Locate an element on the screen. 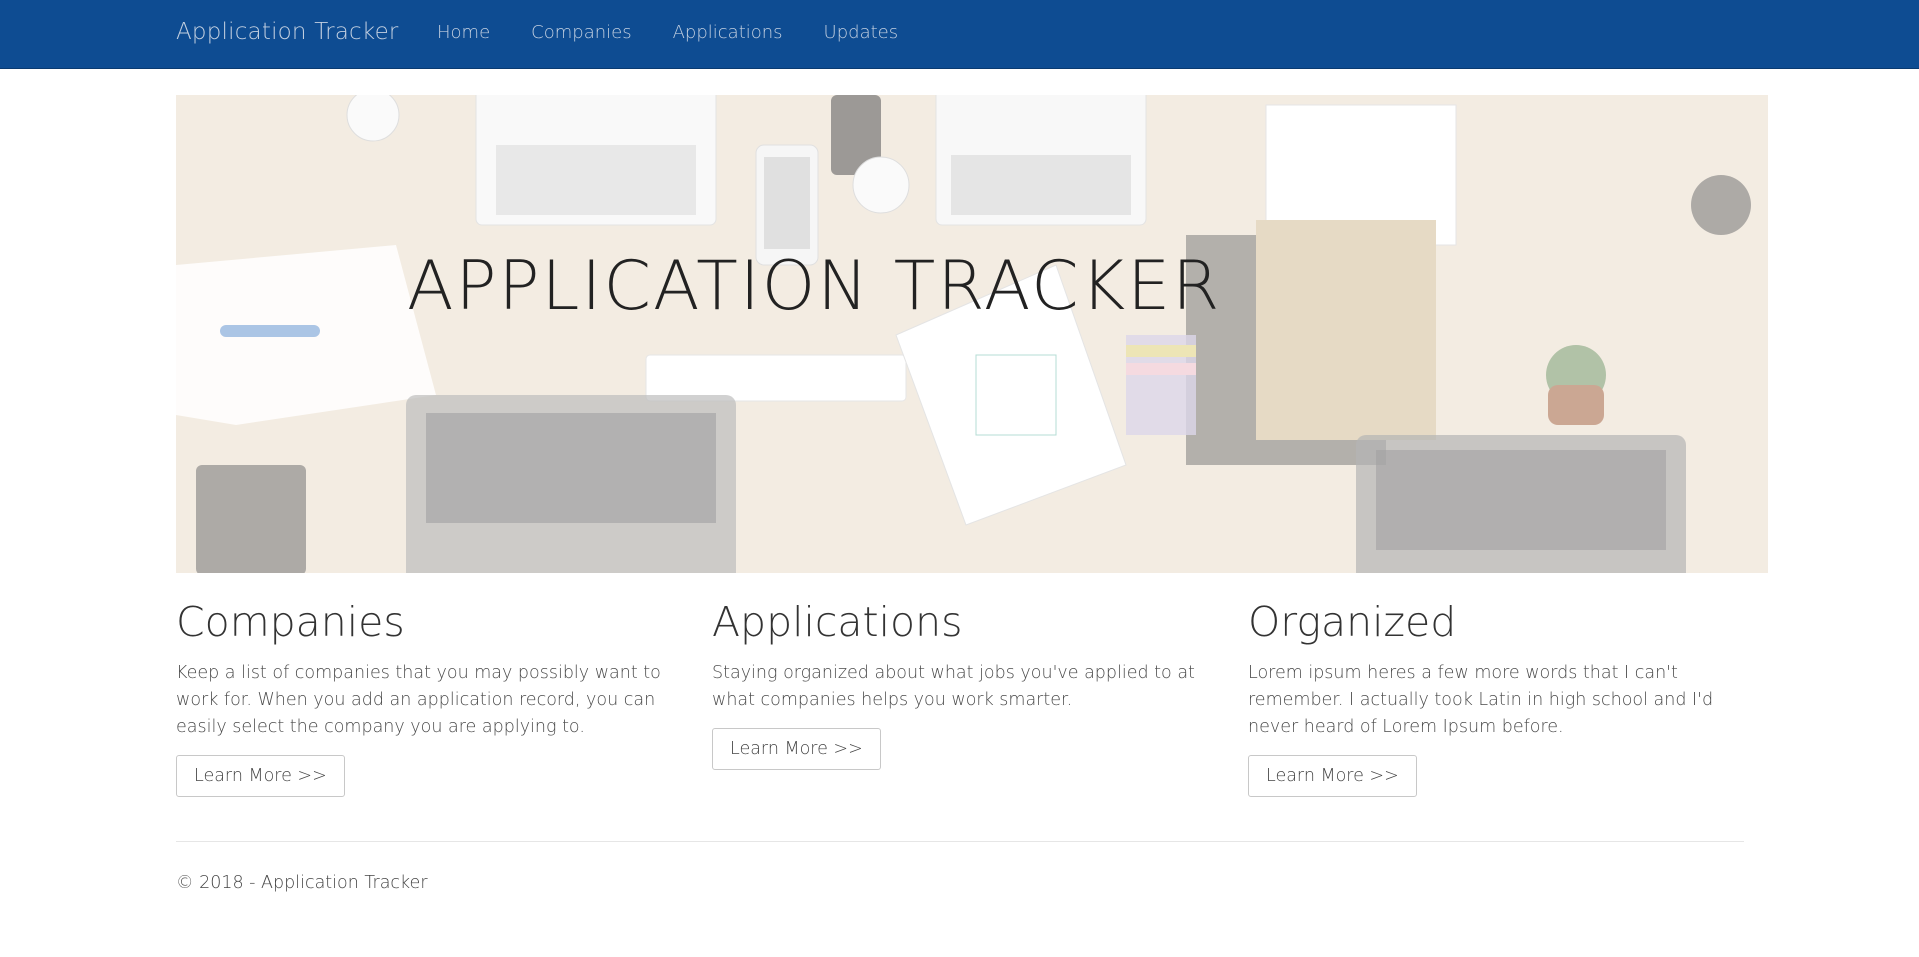  nav-links: Home Companies Applications Updates is located at coordinates (688, 32).